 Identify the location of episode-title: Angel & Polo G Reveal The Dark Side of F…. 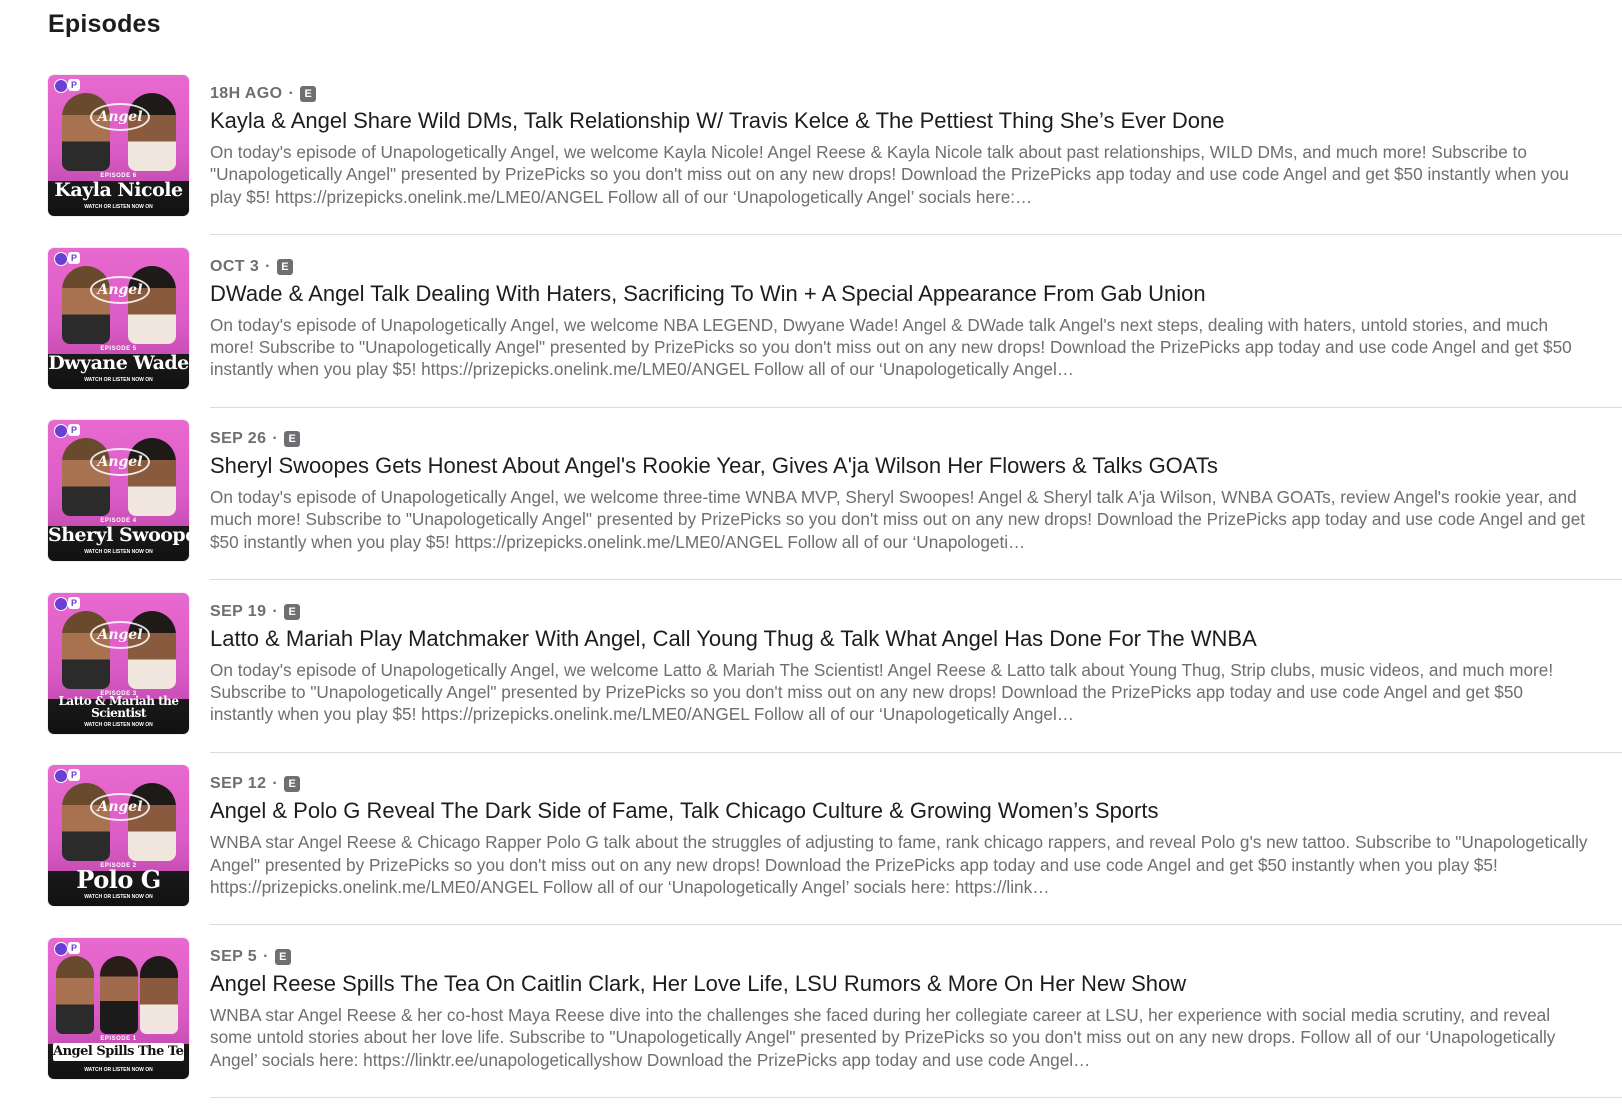
(905, 811).